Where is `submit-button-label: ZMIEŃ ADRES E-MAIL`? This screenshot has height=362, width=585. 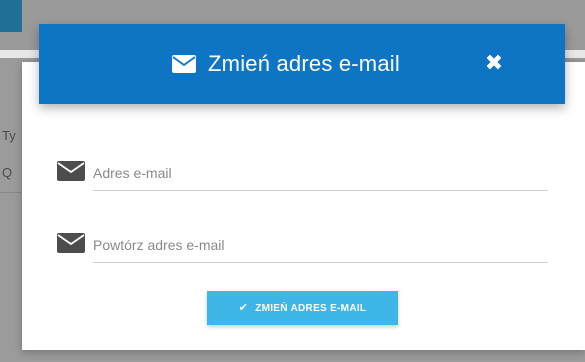 submit-button-label: ZMIEŃ ADRES E-MAIL is located at coordinates (311, 308).